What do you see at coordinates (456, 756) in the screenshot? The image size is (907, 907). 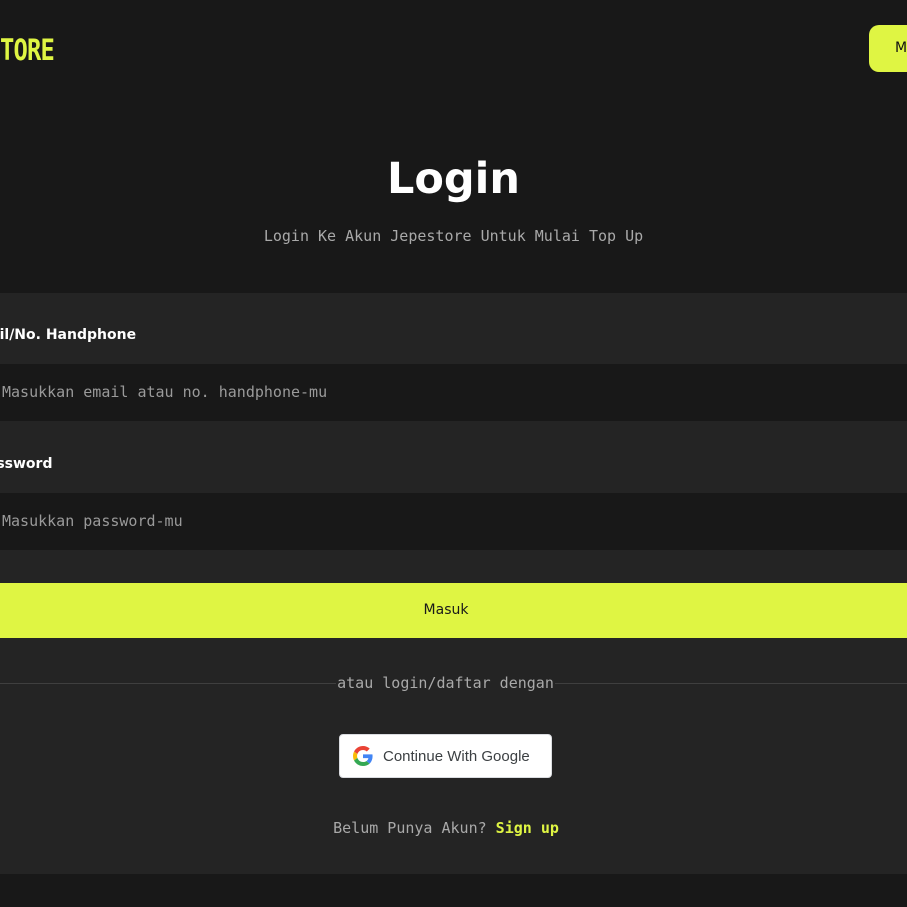 I see `google-button-label: Continue With Google` at bounding box center [456, 756].